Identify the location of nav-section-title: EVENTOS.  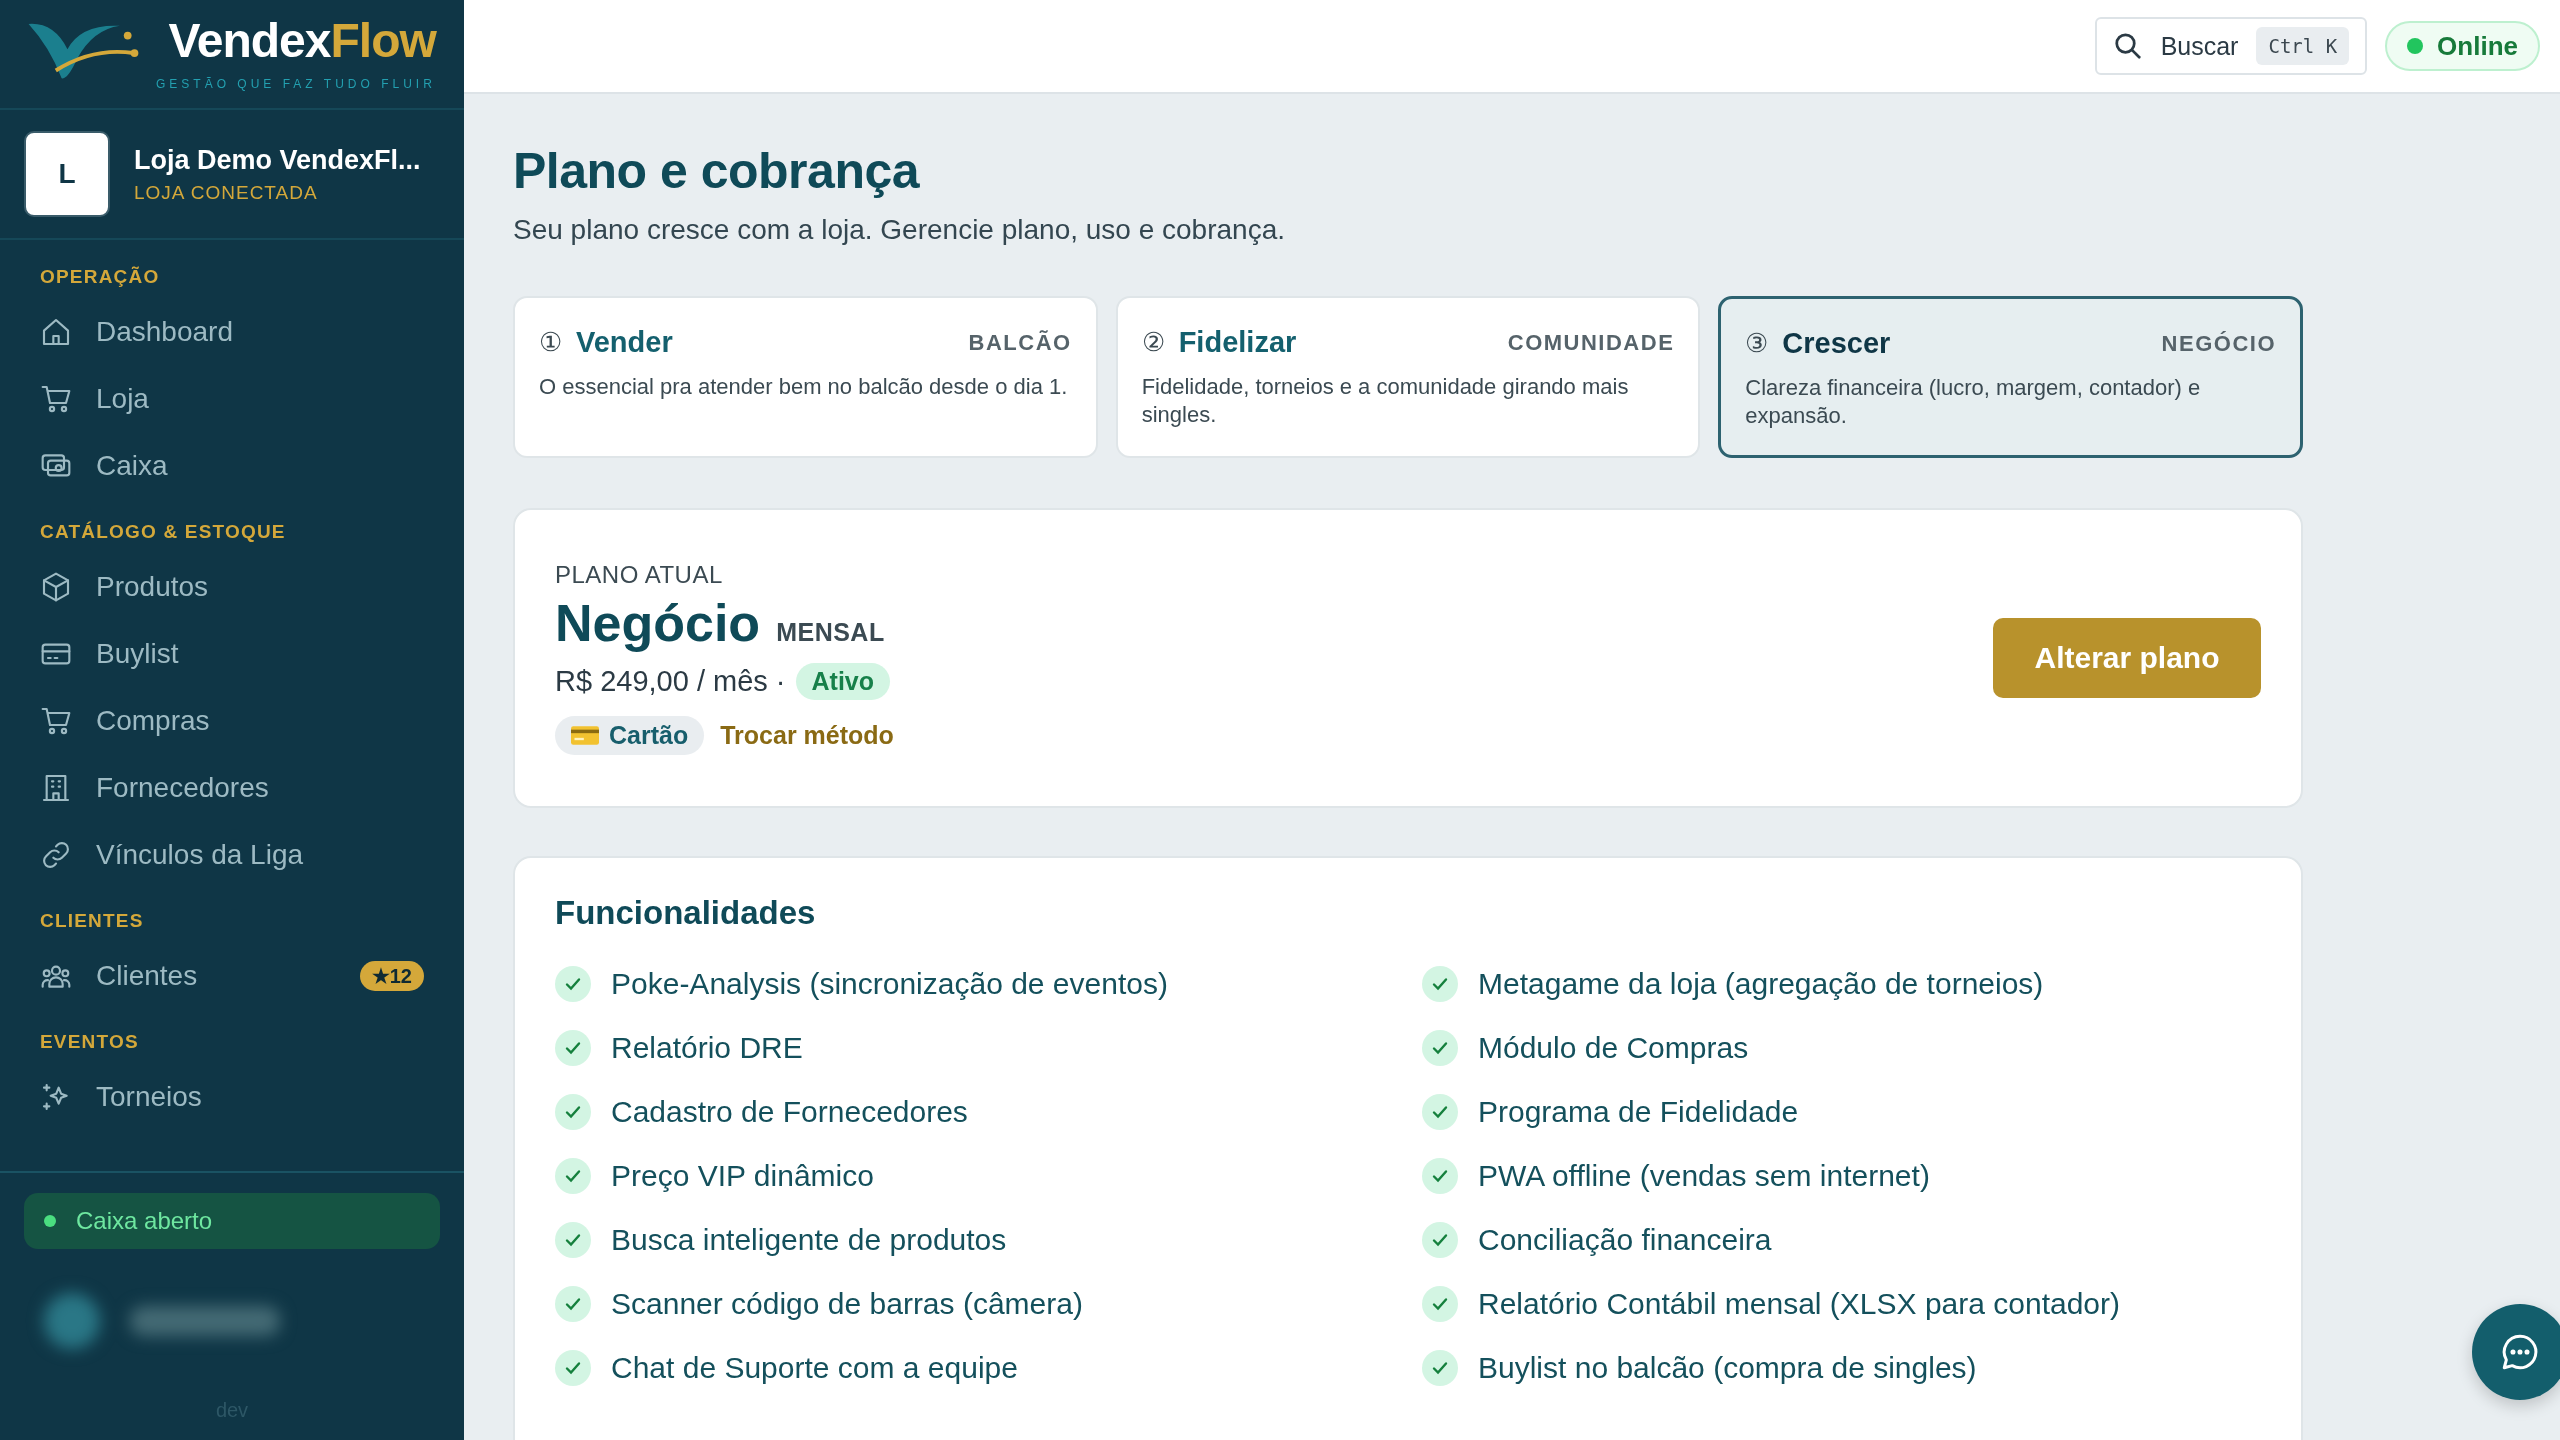
(90, 1042).